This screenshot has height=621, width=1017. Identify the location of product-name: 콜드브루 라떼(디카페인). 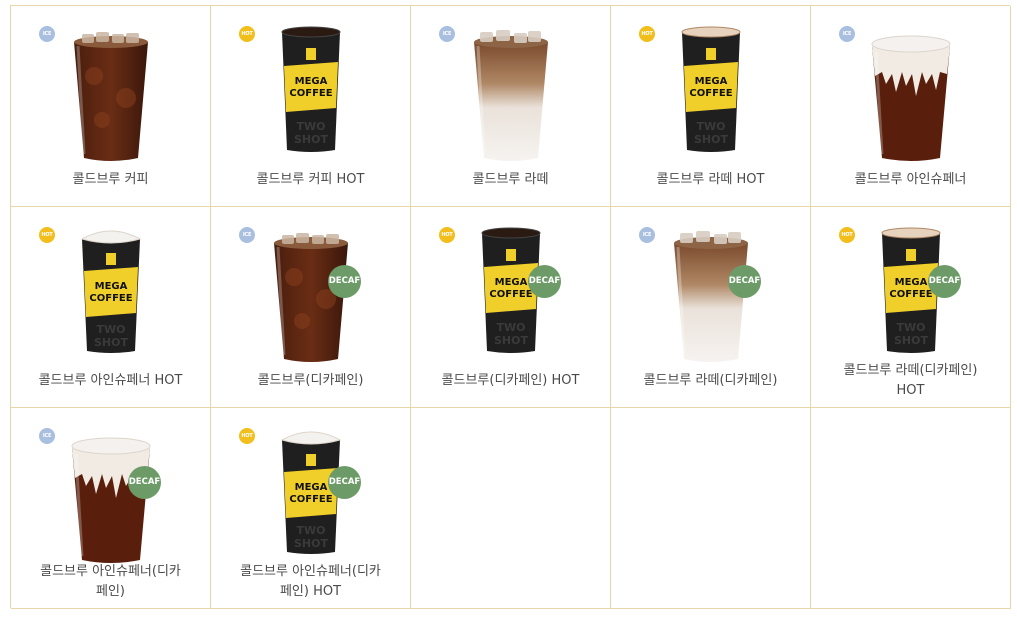
(710, 381).